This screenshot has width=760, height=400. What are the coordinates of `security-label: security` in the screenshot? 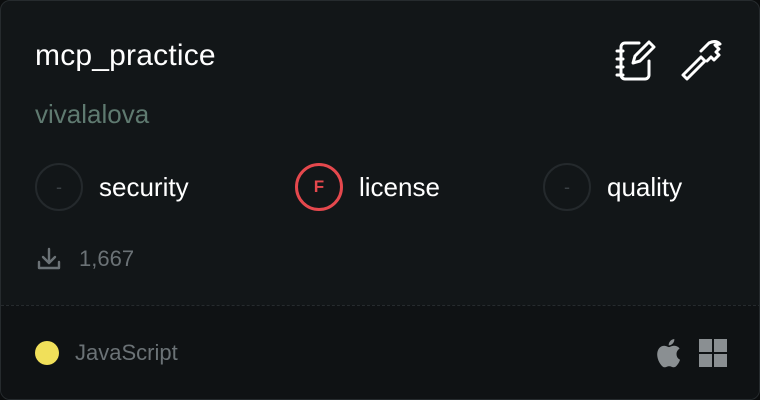 It's located at (144, 186).